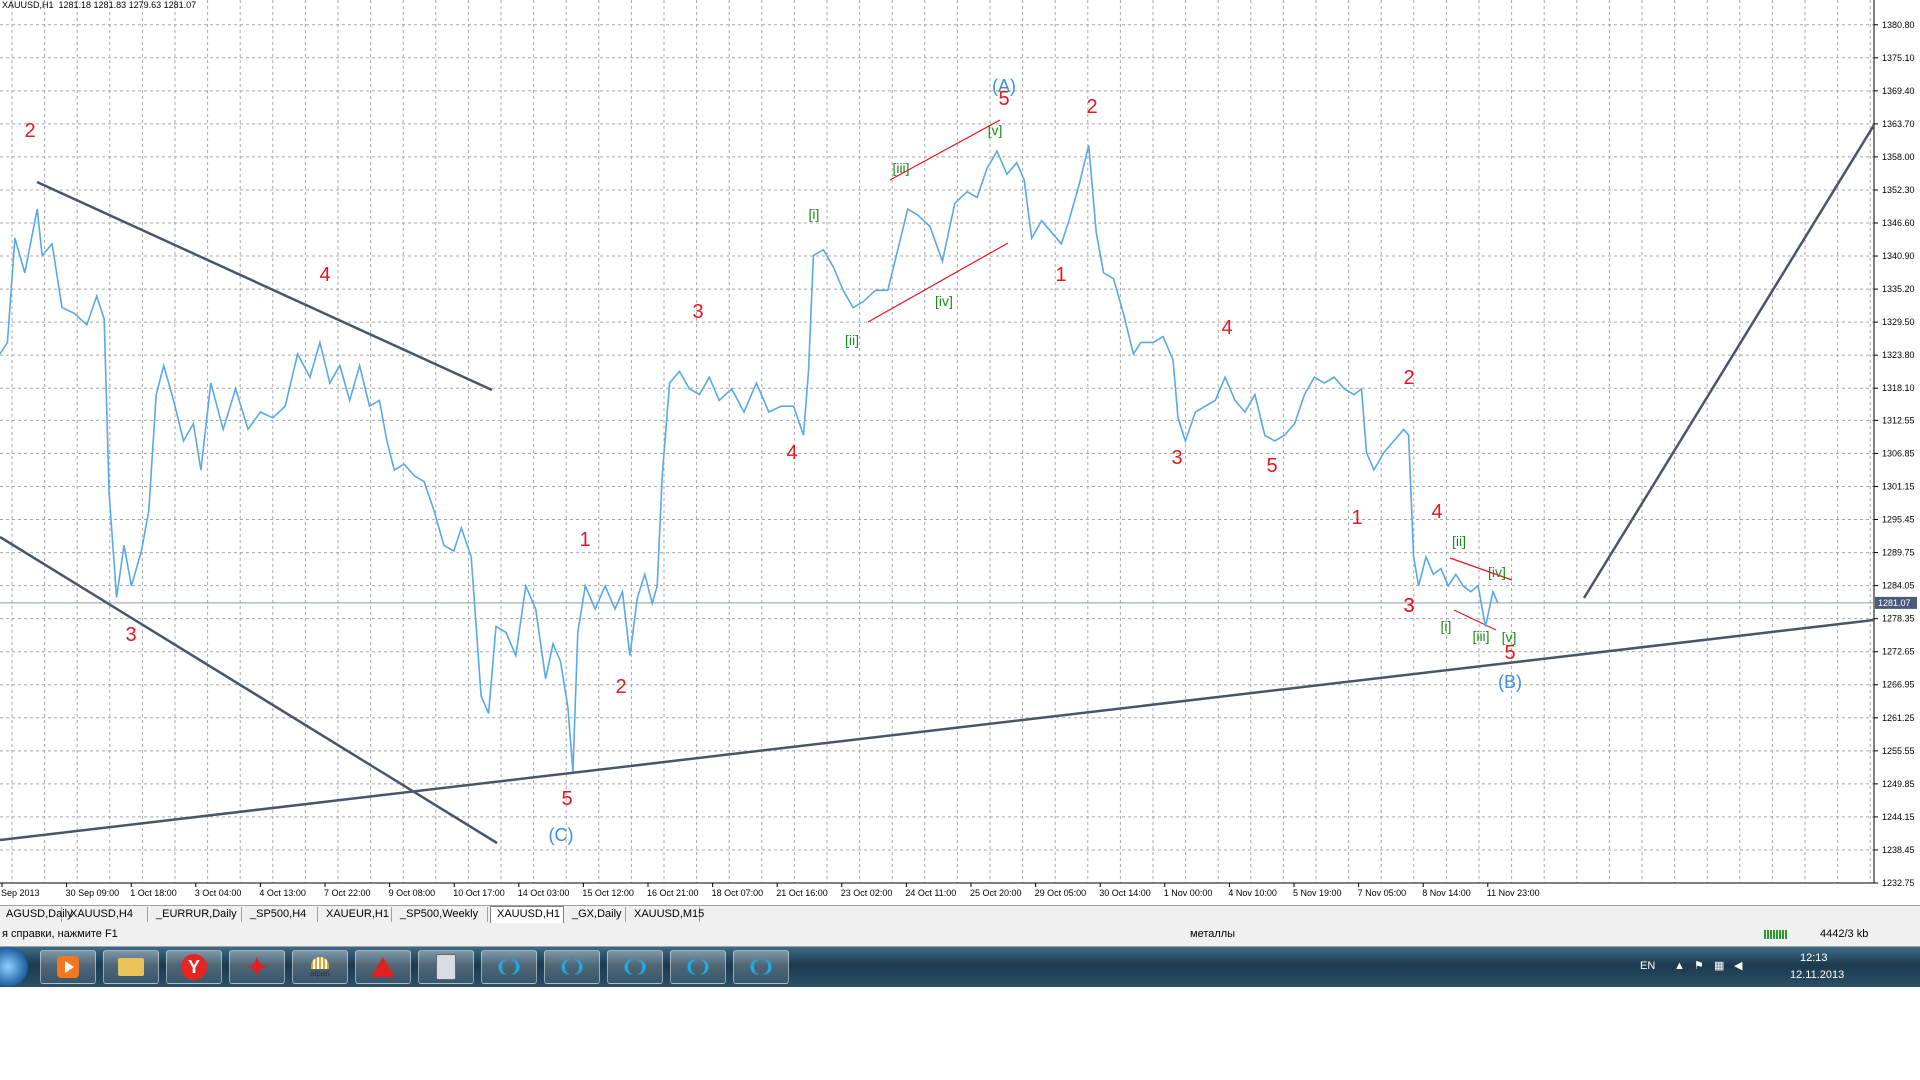 Image resolution: width=1920 pixels, height=1080 pixels. Describe the element at coordinates (1317, 893) in the screenshot. I see `time-axis-label: 5 Nov 19:00` at that location.